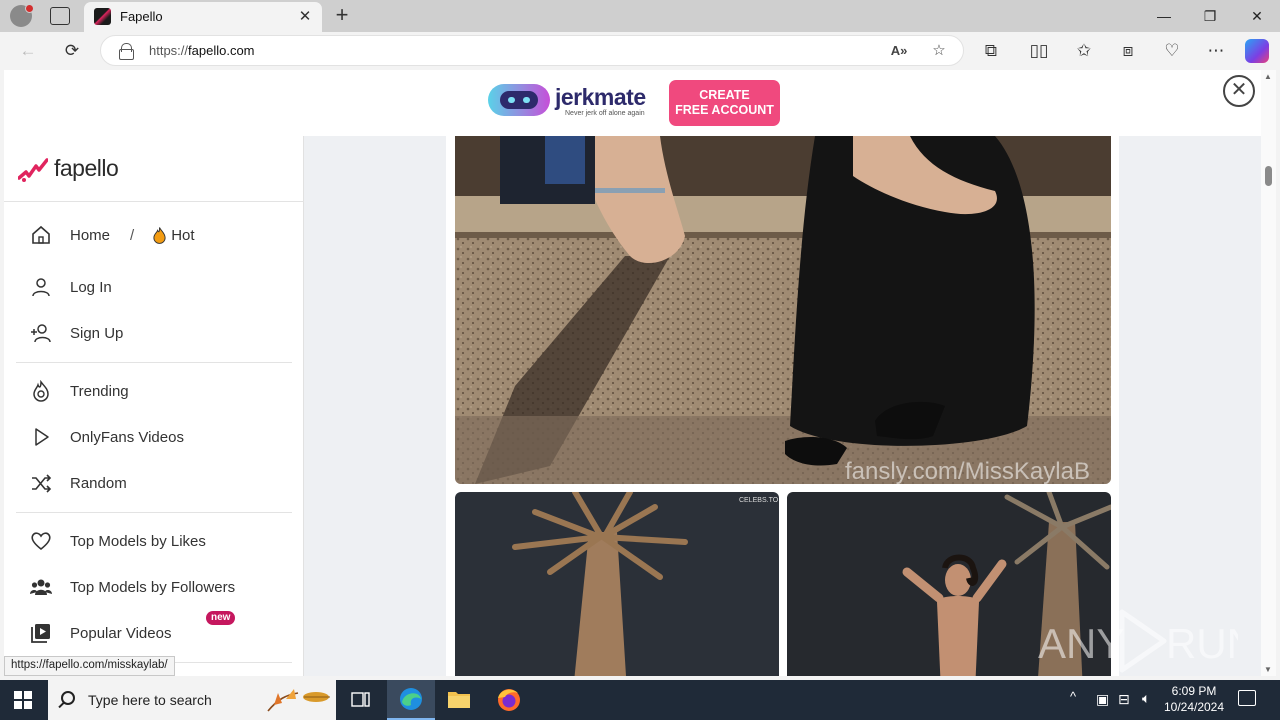 The width and height of the screenshot is (1280, 720). Describe the element at coordinates (1268, 176) in the screenshot. I see `scrollbar-thumb` at that location.